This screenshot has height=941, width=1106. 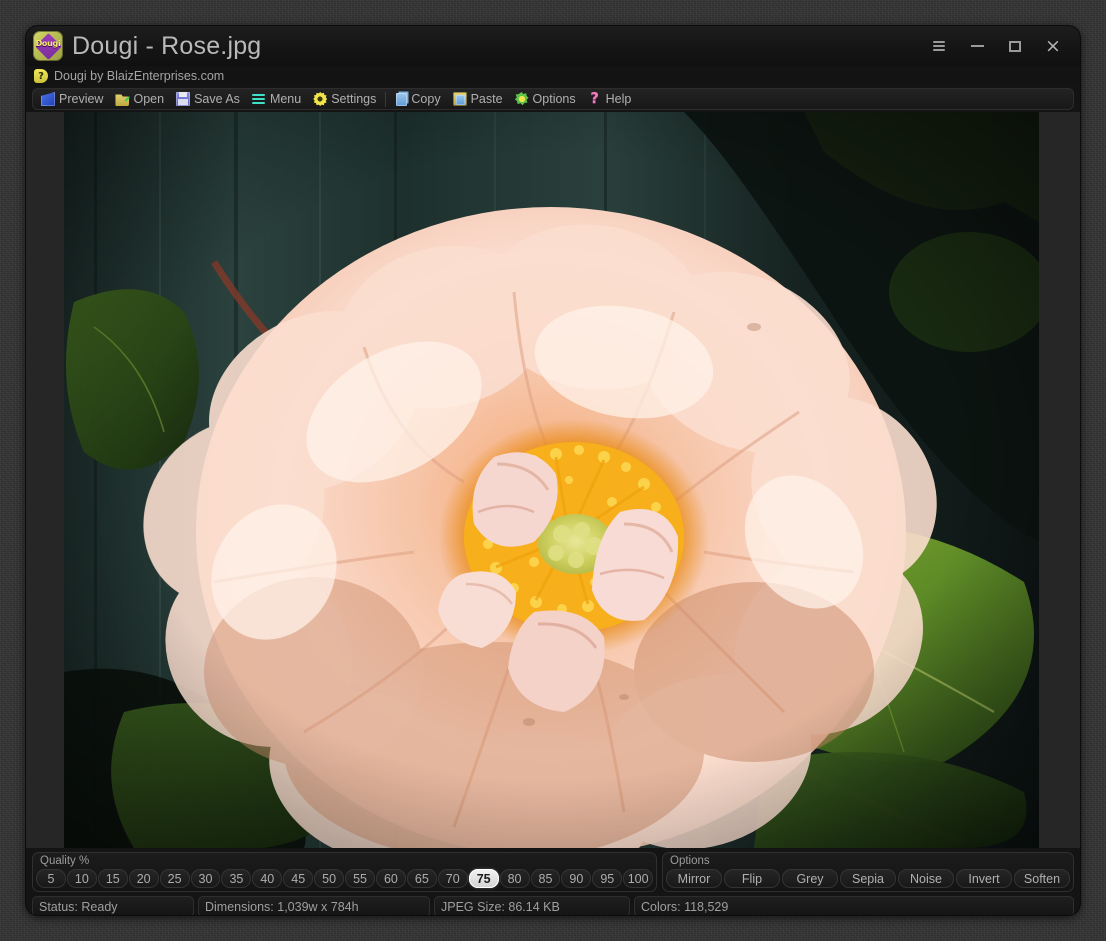 I want to click on quality-panel-title: Quality %, so click(x=65, y=861).